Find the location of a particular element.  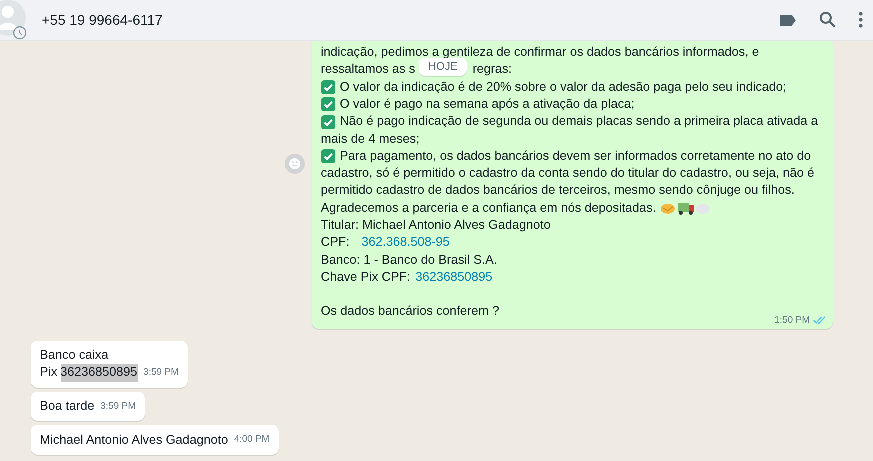

menu-icon is located at coordinates (861, 20).